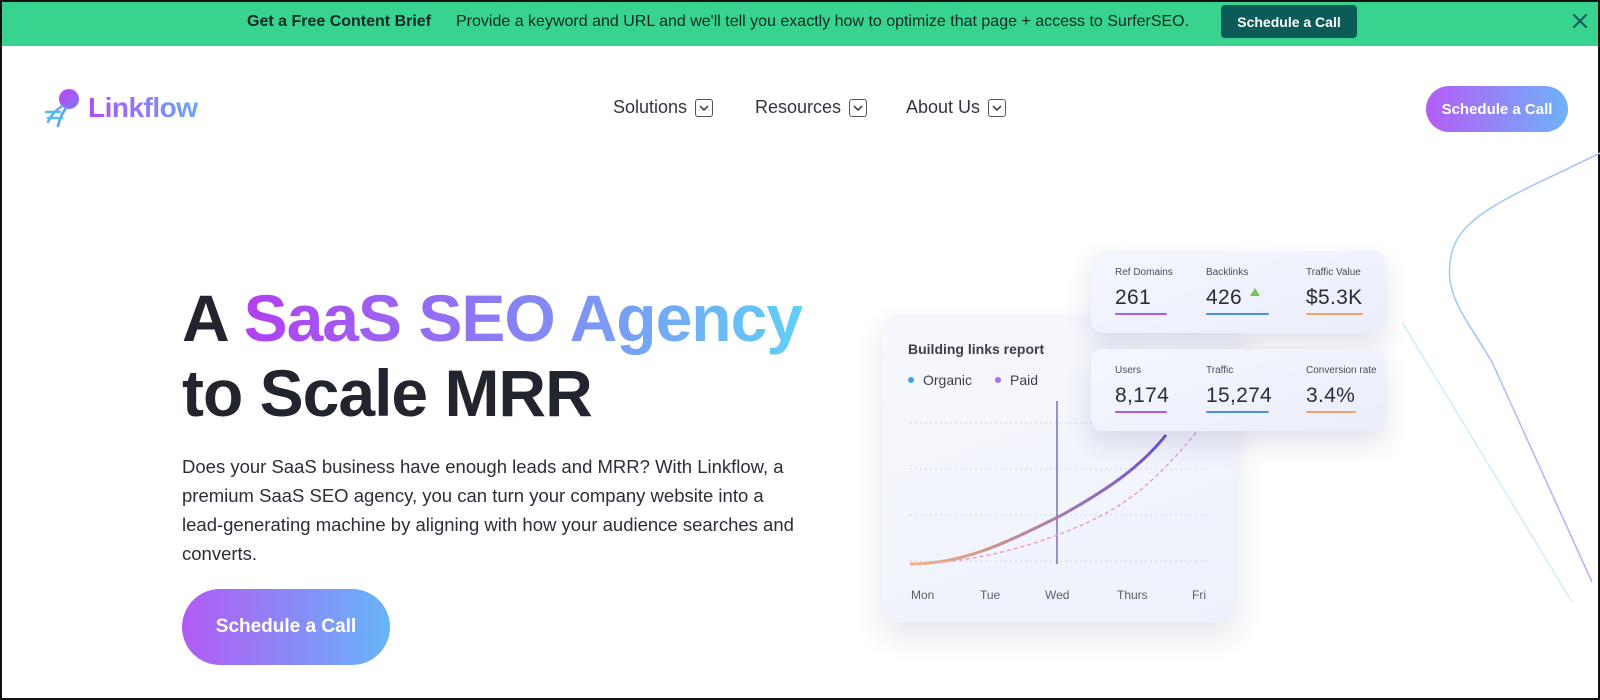 The height and width of the screenshot is (700, 1600). I want to click on nav-label: Resources, so click(798, 107).